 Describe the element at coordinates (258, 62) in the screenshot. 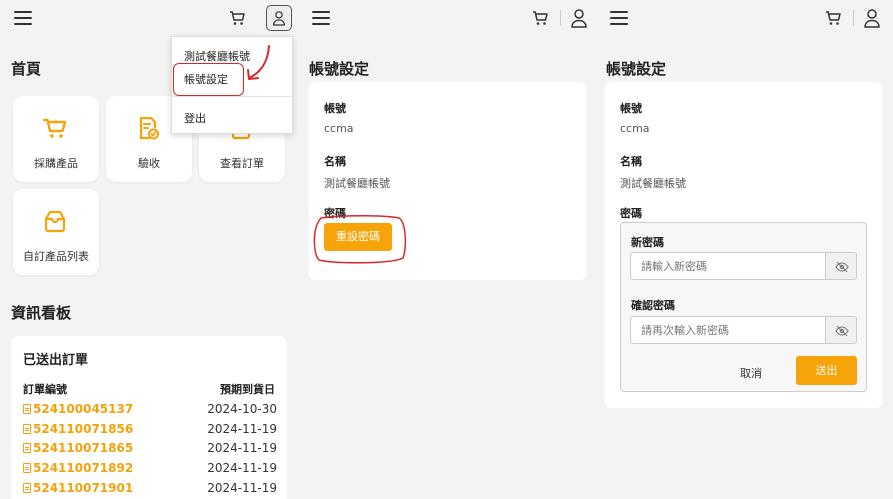

I see `annotation-arrow` at that location.